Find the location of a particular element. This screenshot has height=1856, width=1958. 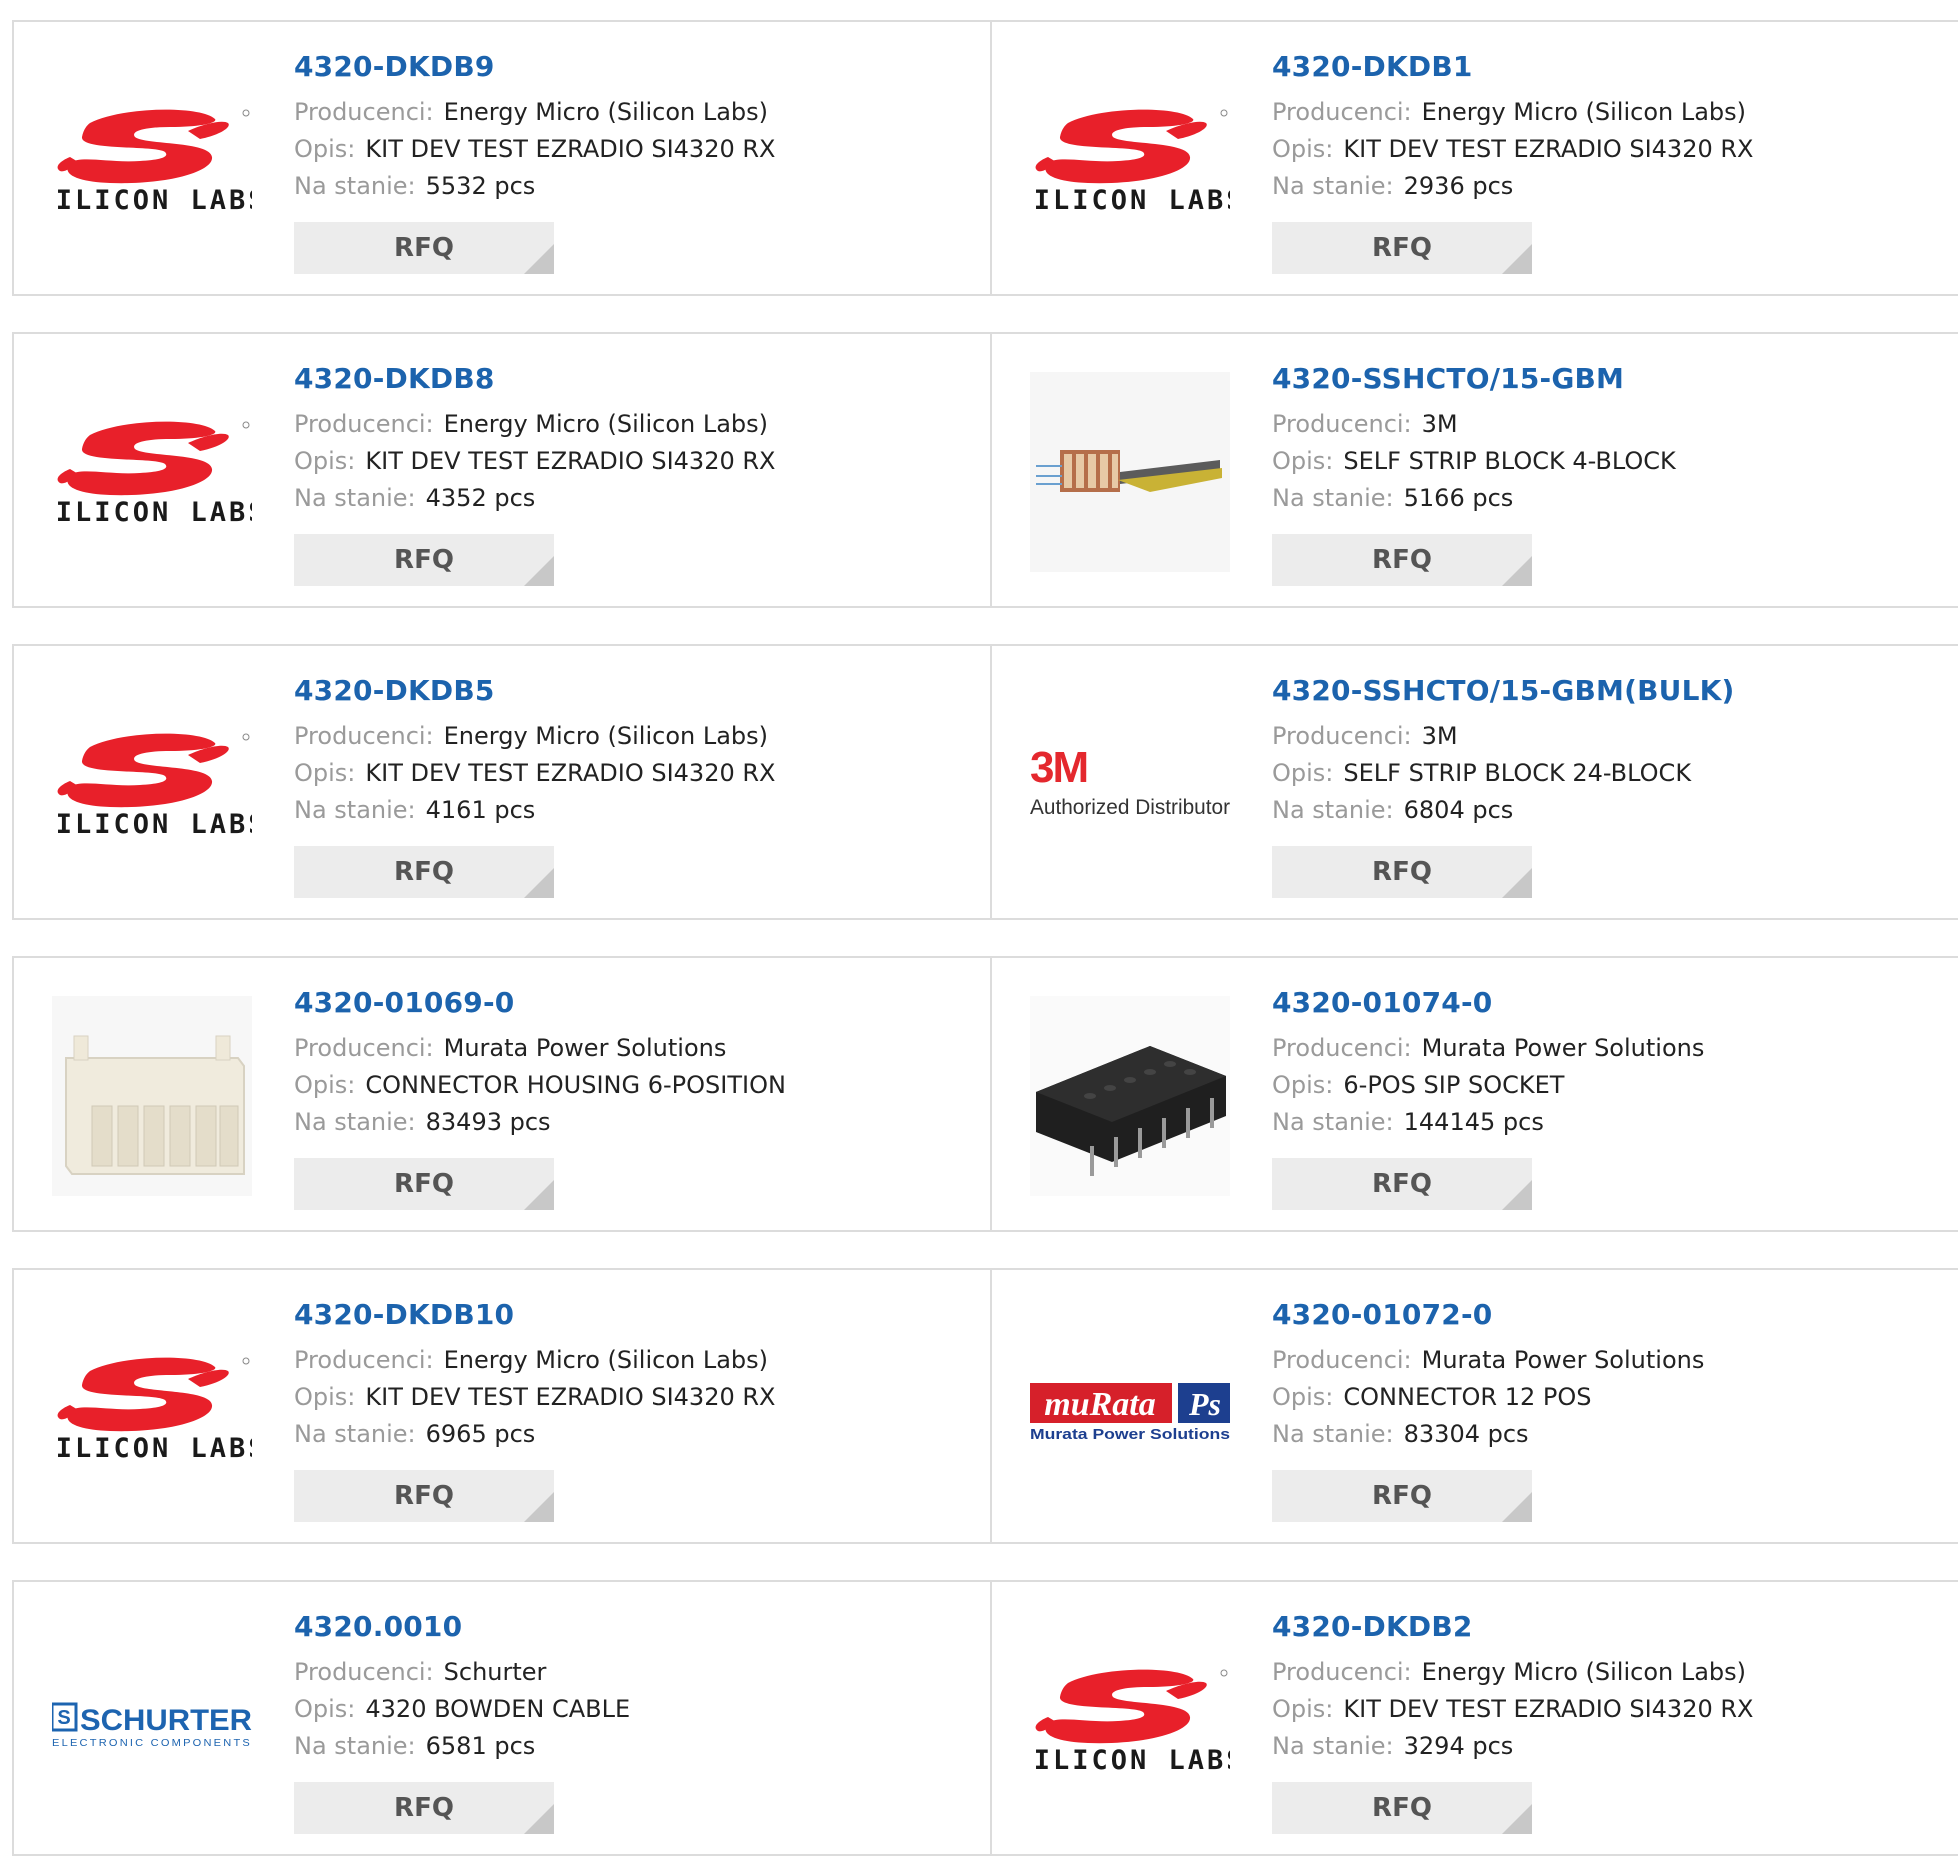

stock-value: 6965 pcs is located at coordinates (480, 1434).